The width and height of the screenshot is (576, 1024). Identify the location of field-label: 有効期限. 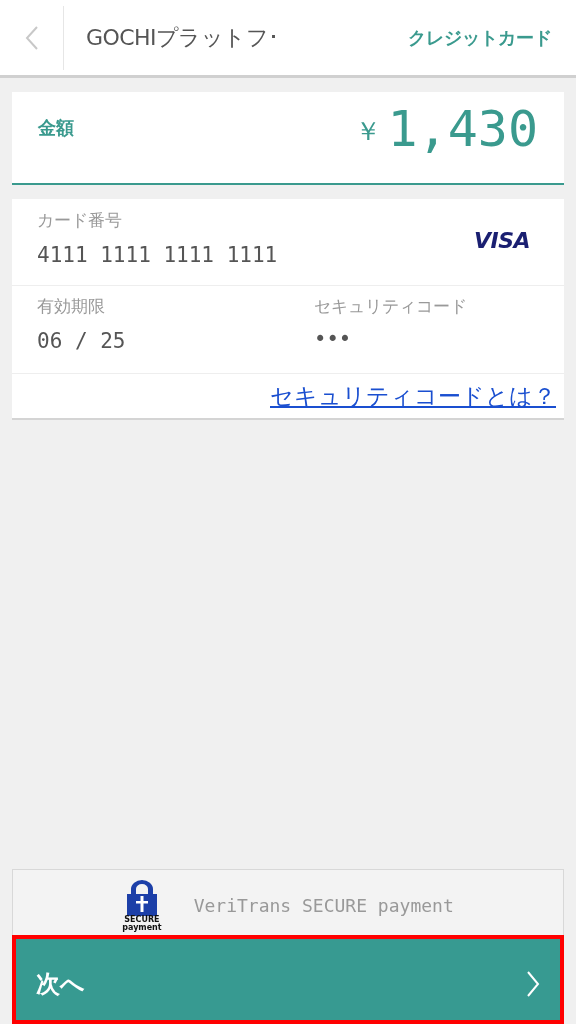
(71, 306).